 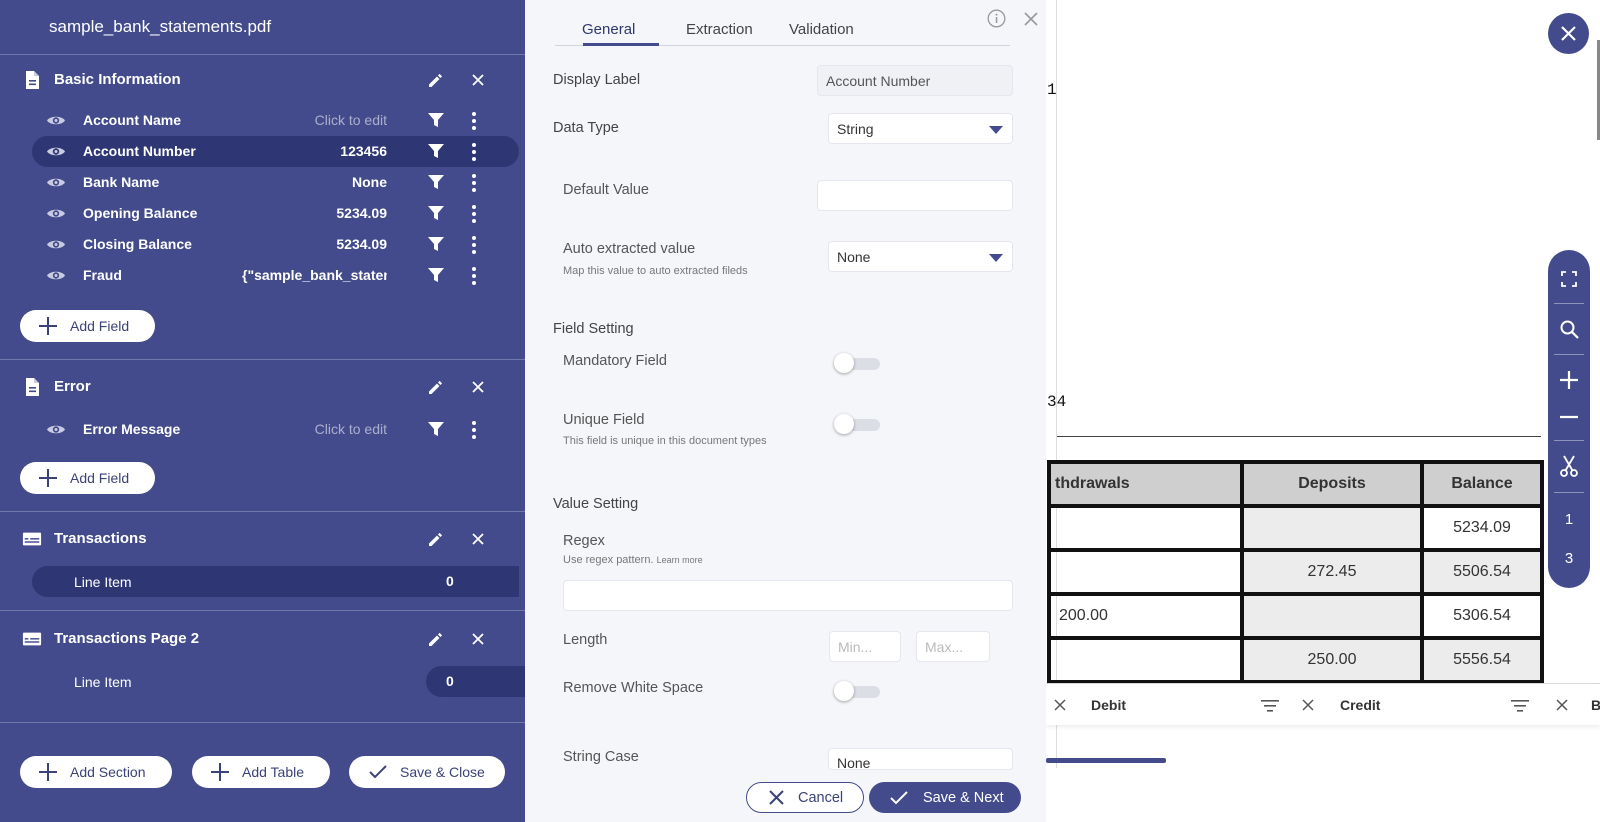 What do you see at coordinates (821, 29) in the screenshot?
I see `tab-validation: Validation` at bounding box center [821, 29].